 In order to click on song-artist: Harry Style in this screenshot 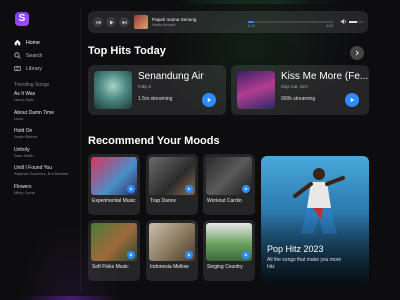, I will do `click(24, 99)`.